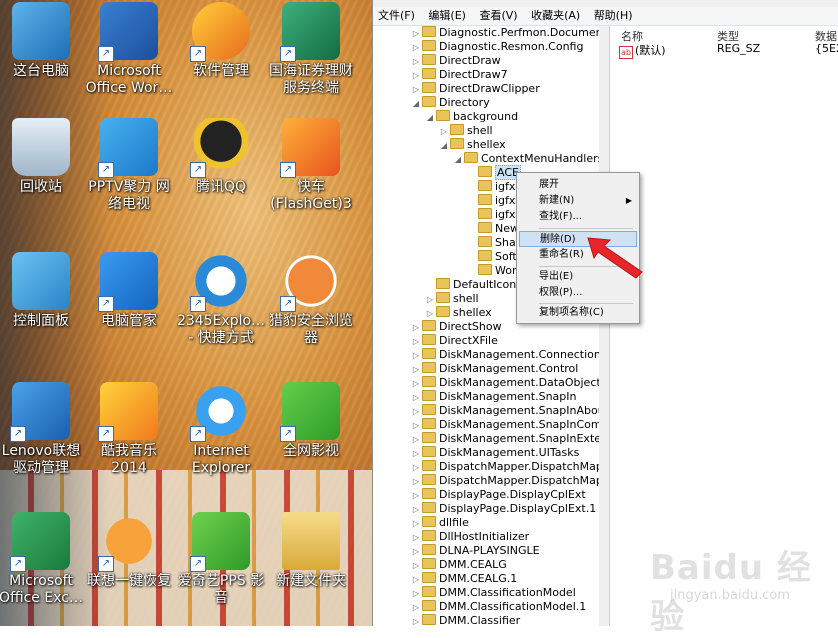  I want to click on context-menu-item: 展开, so click(578, 185).